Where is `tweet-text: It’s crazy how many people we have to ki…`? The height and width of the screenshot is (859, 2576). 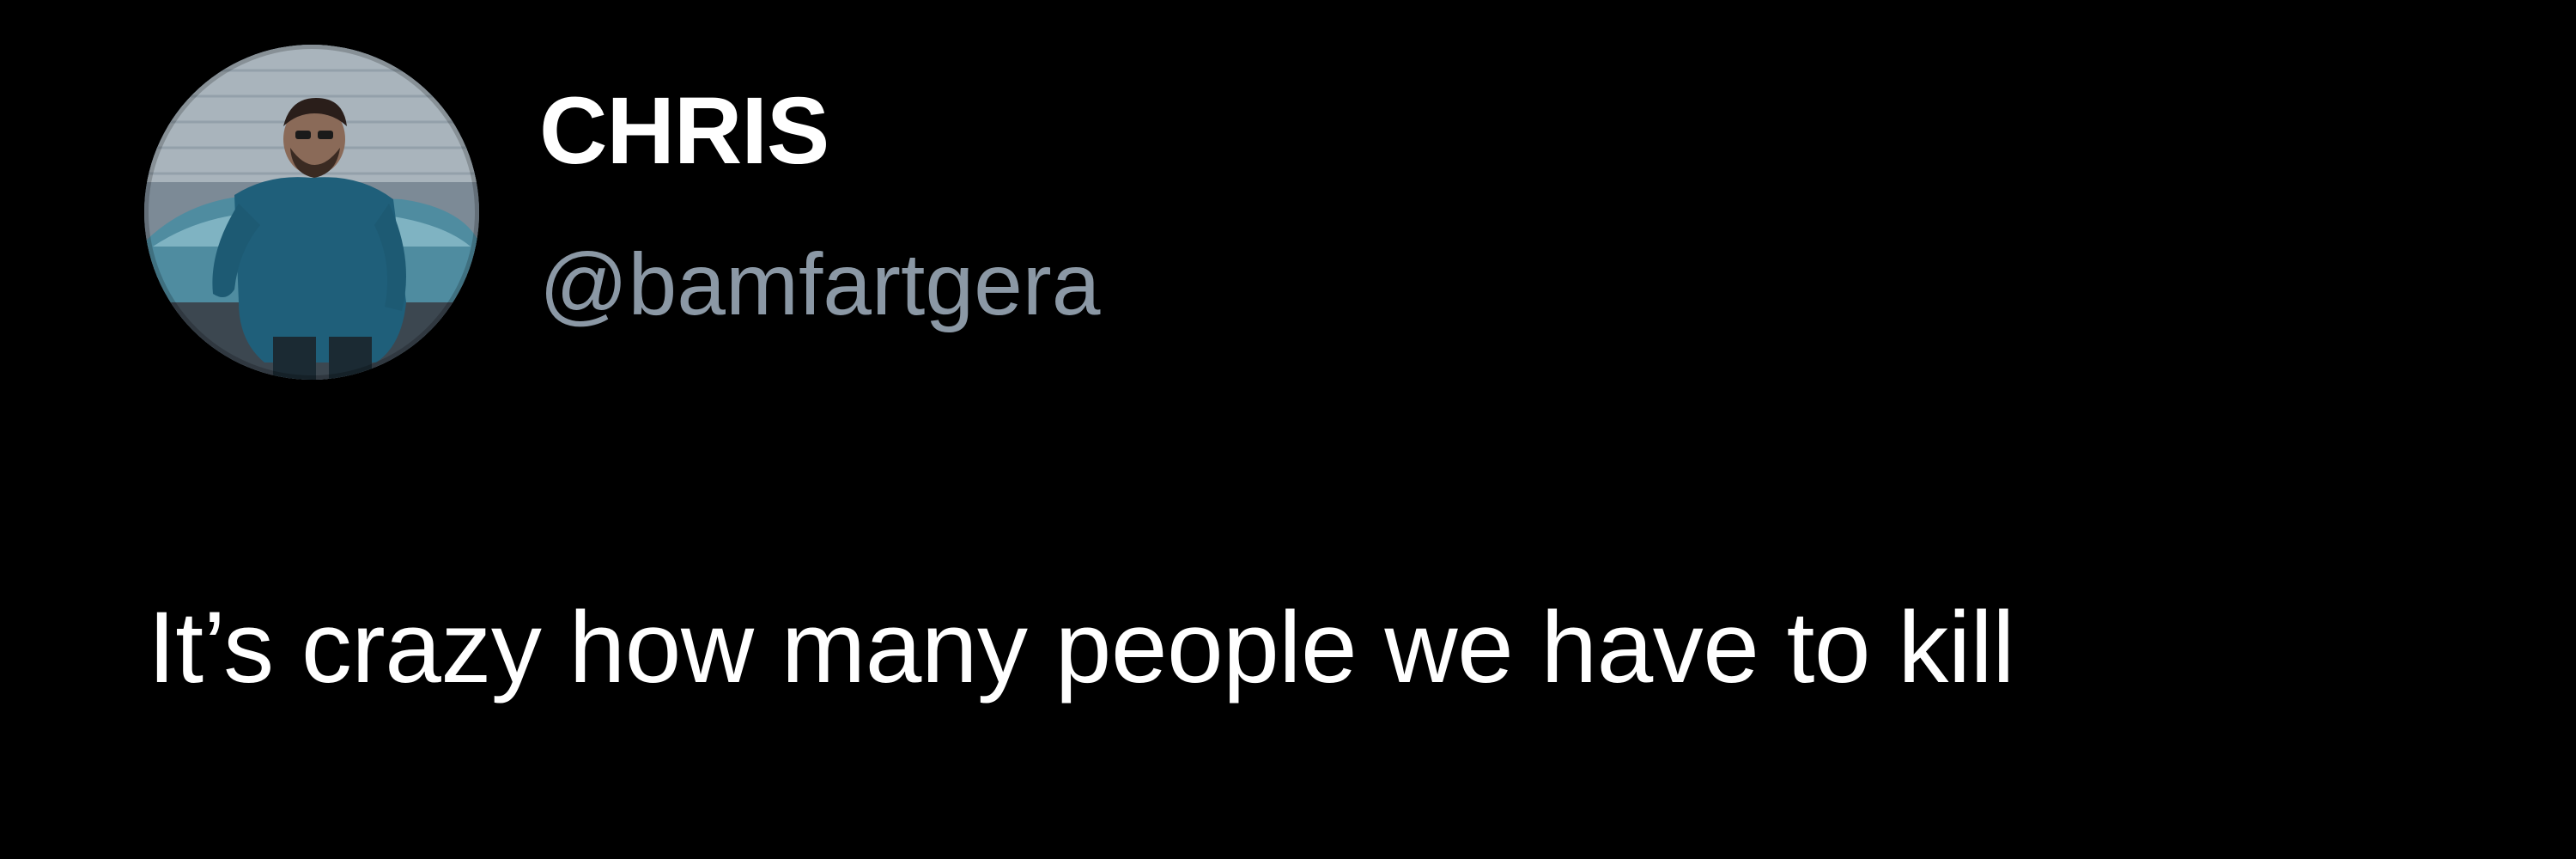 tweet-text: It’s crazy how many people we have to ki… is located at coordinates (1081, 648).